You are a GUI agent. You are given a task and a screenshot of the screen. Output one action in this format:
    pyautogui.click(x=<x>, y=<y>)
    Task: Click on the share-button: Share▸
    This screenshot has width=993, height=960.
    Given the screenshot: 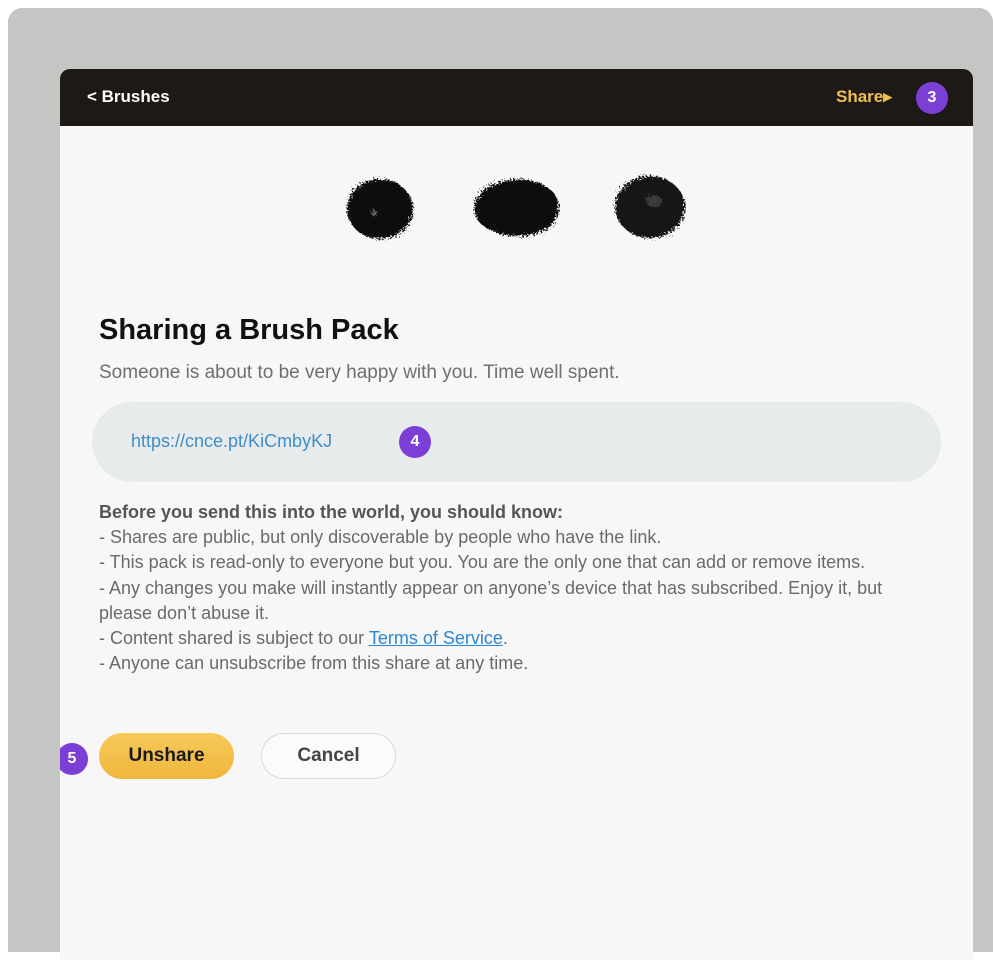 What is the action you would take?
    pyautogui.click(x=864, y=97)
    